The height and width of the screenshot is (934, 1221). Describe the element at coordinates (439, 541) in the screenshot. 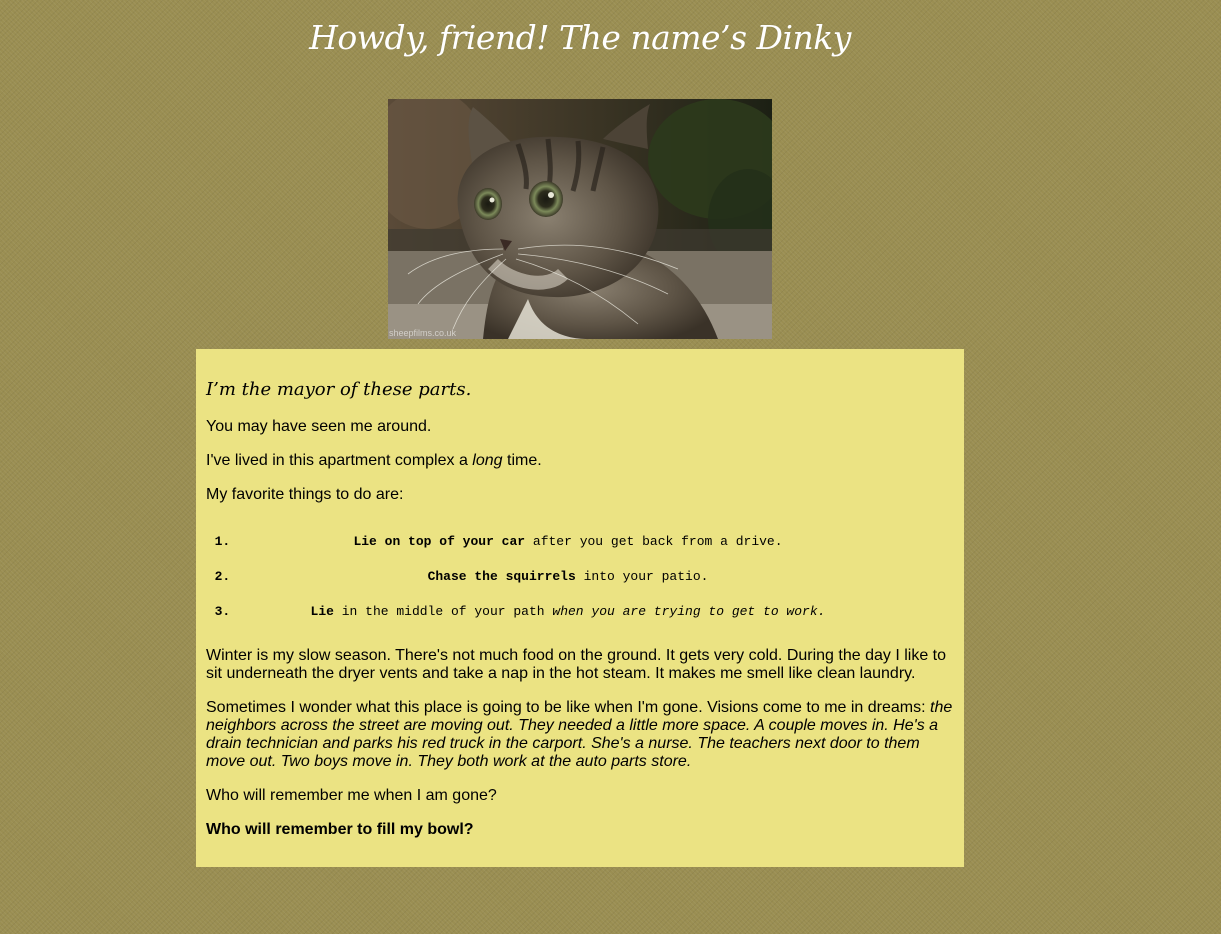

I see `favorite-item-action: Lie on top of your car` at that location.